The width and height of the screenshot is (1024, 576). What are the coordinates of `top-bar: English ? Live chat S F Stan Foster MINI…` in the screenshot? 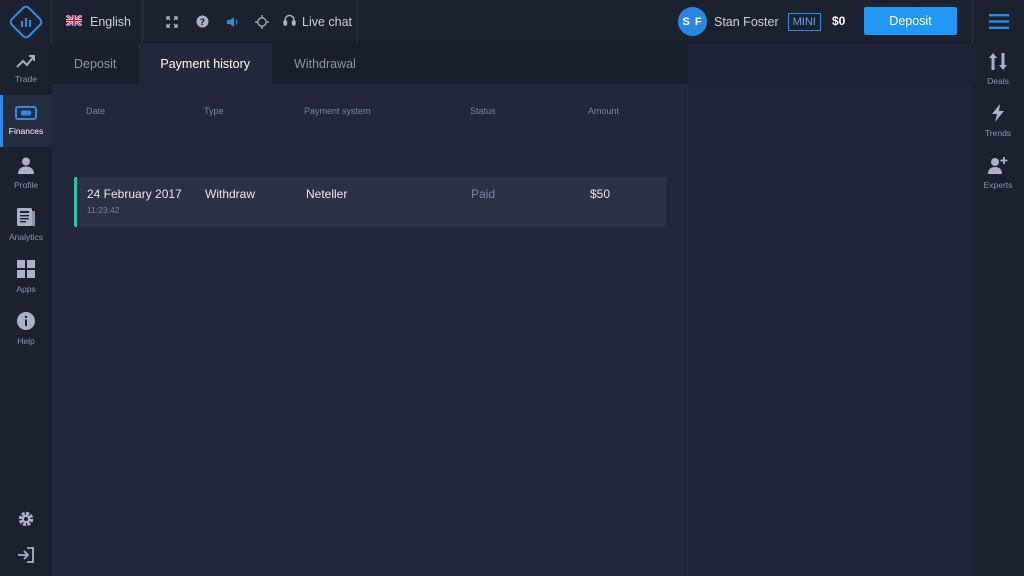 It's located at (512, 21).